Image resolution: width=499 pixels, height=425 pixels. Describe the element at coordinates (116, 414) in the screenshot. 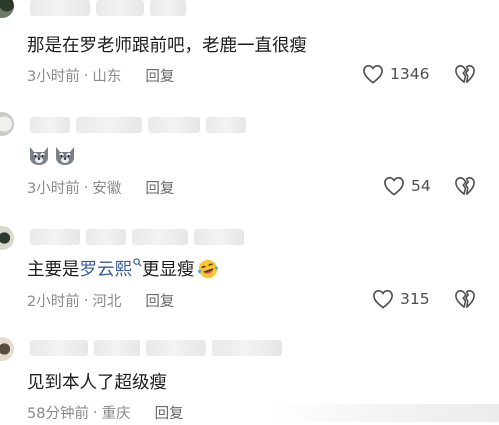

I see `location: 重庆` at that location.